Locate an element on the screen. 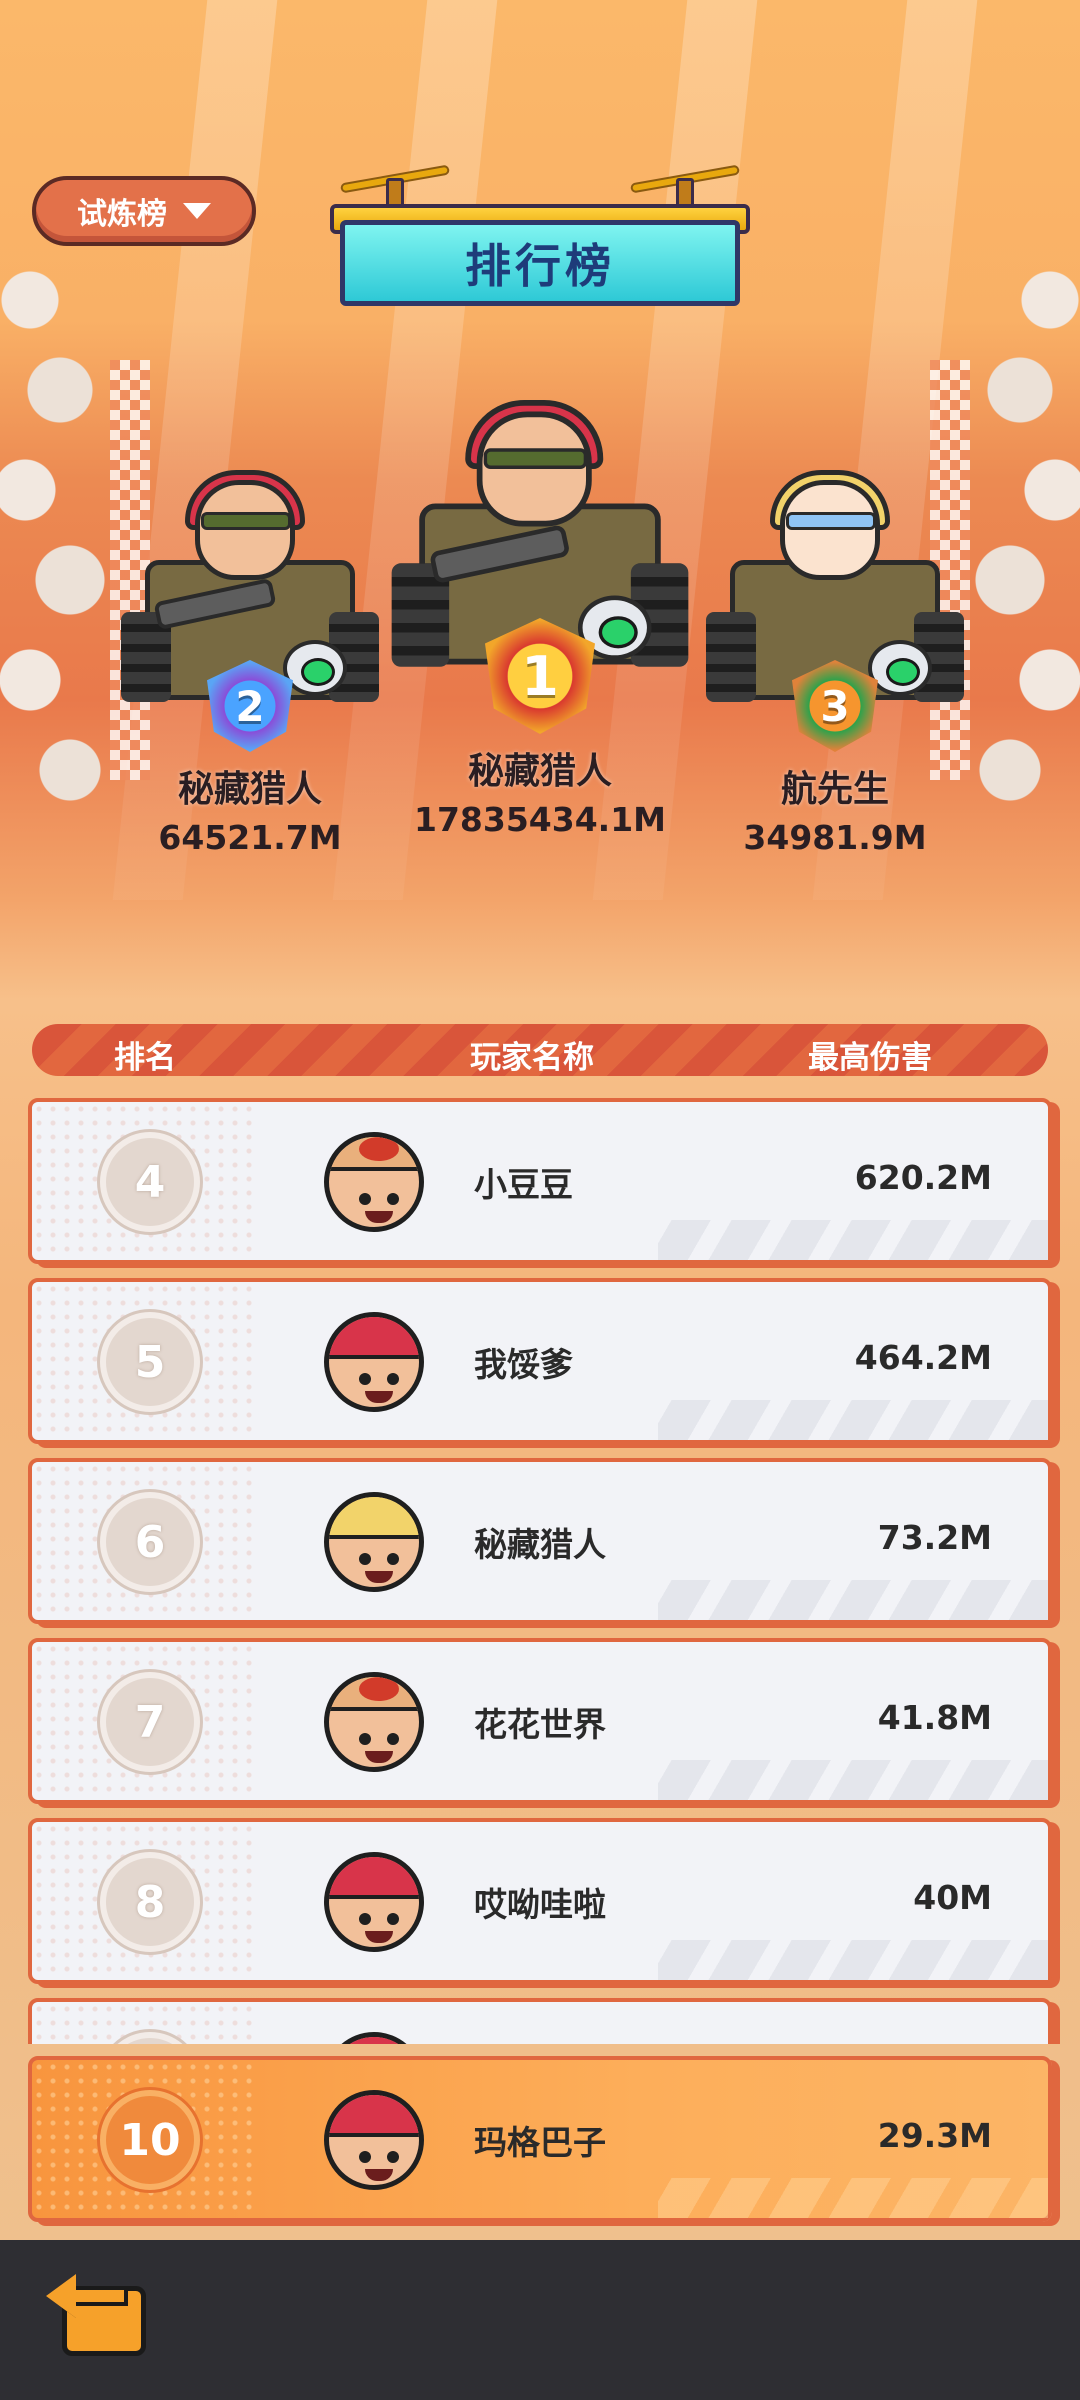 The width and height of the screenshot is (1080, 2400). player-damage: 620.2M is located at coordinates (923, 1177).